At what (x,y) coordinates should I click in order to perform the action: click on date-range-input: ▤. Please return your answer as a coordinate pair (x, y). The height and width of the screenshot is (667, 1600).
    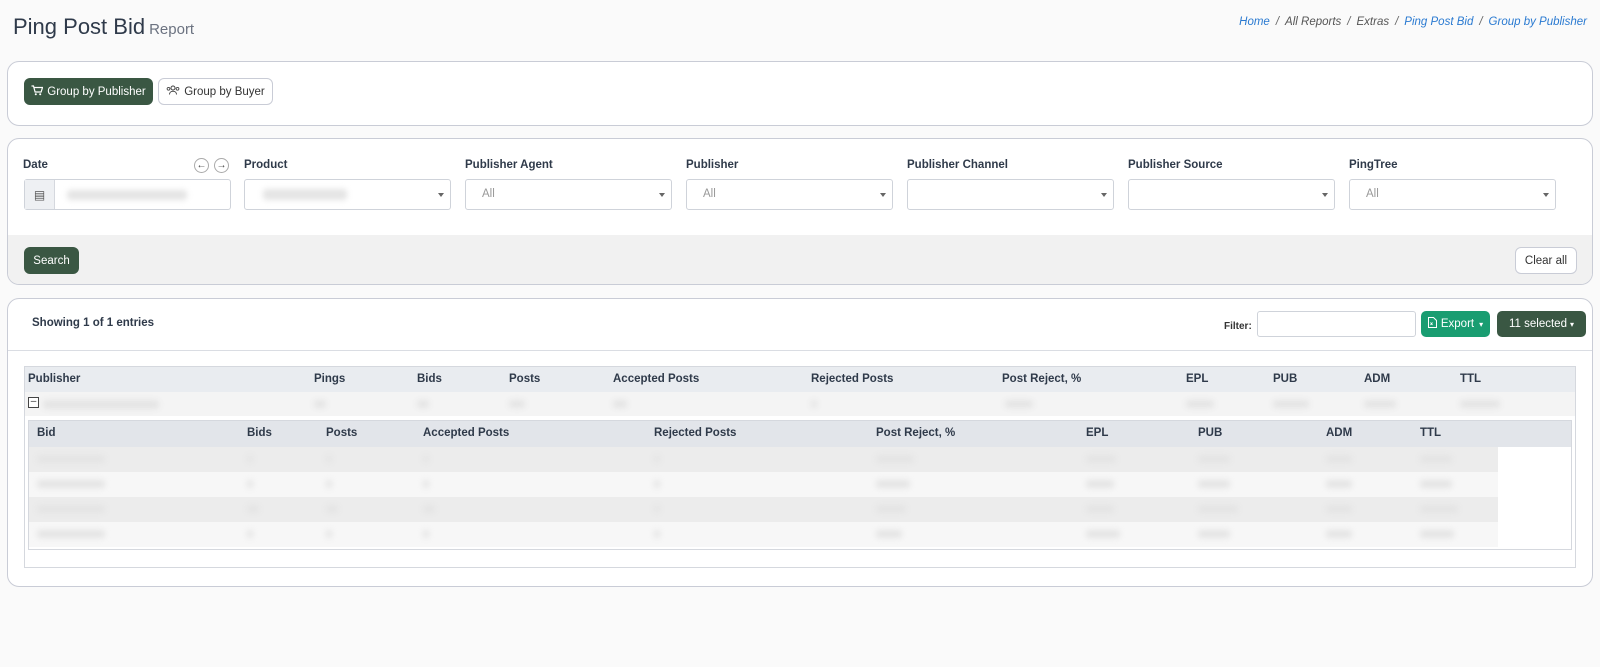
    Looking at the image, I should click on (127, 194).